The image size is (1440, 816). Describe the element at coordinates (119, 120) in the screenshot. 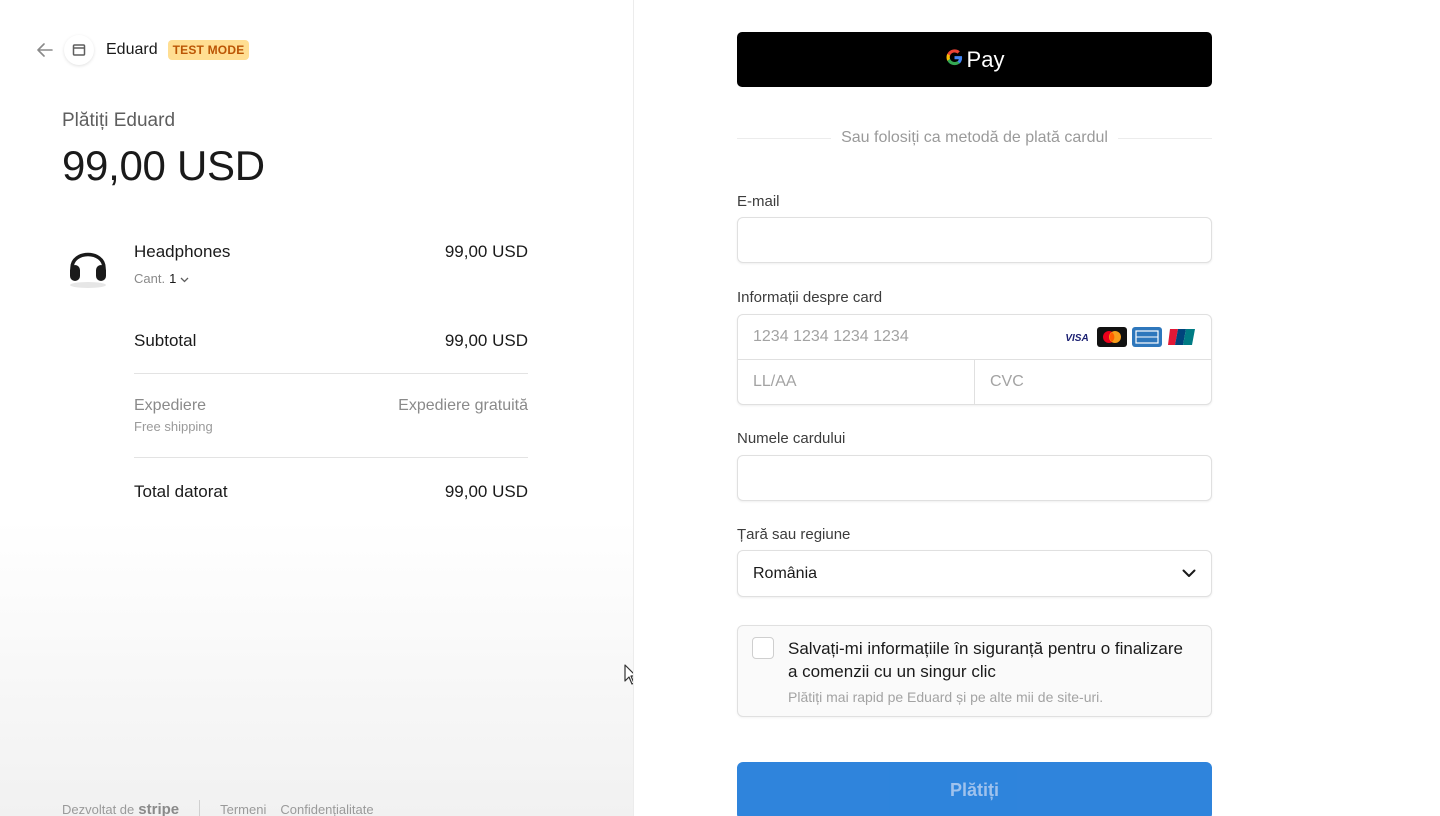

I see `pay-to-label: Plătiți Eduard` at that location.